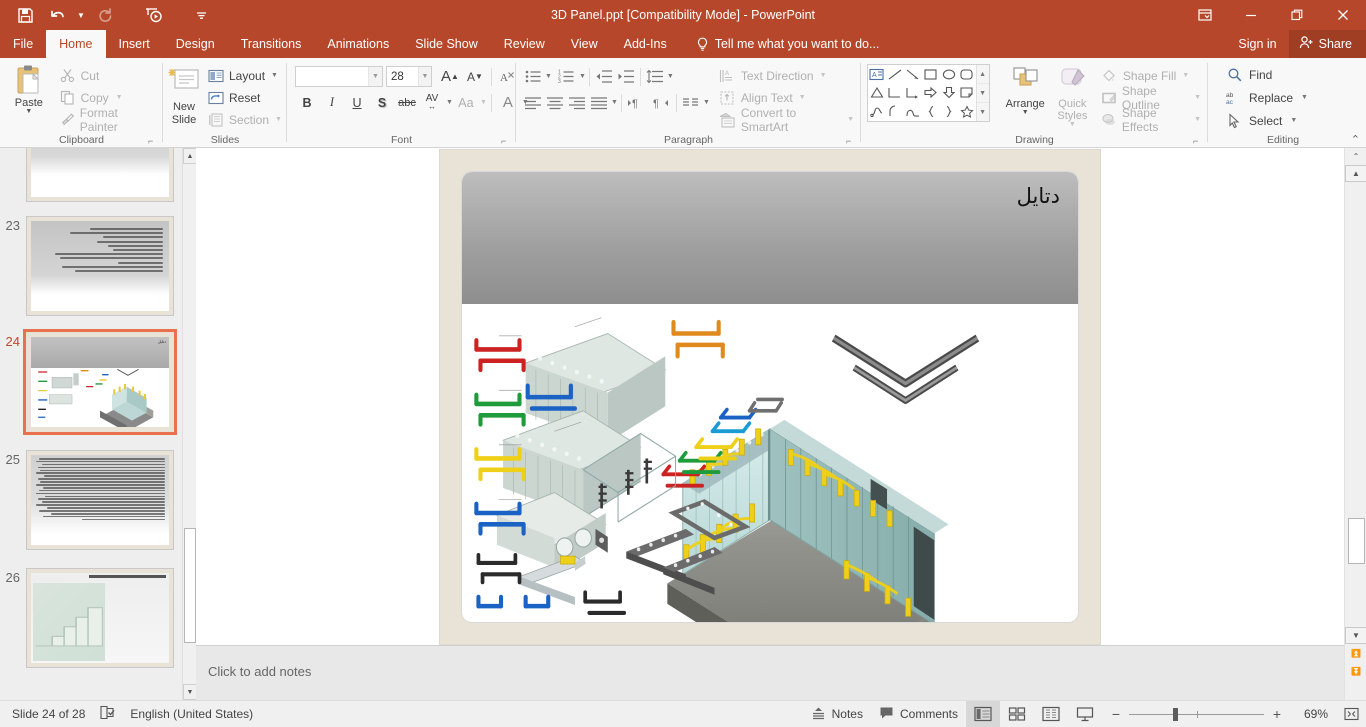 Image resolution: width=1366 pixels, height=727 pixels. Describe the element at coordinates (1309, 714) in the screenshot. I see `zoom-level: 69%` at that location.